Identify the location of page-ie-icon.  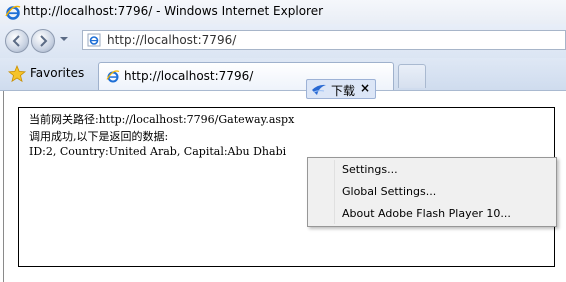
(94, 40).